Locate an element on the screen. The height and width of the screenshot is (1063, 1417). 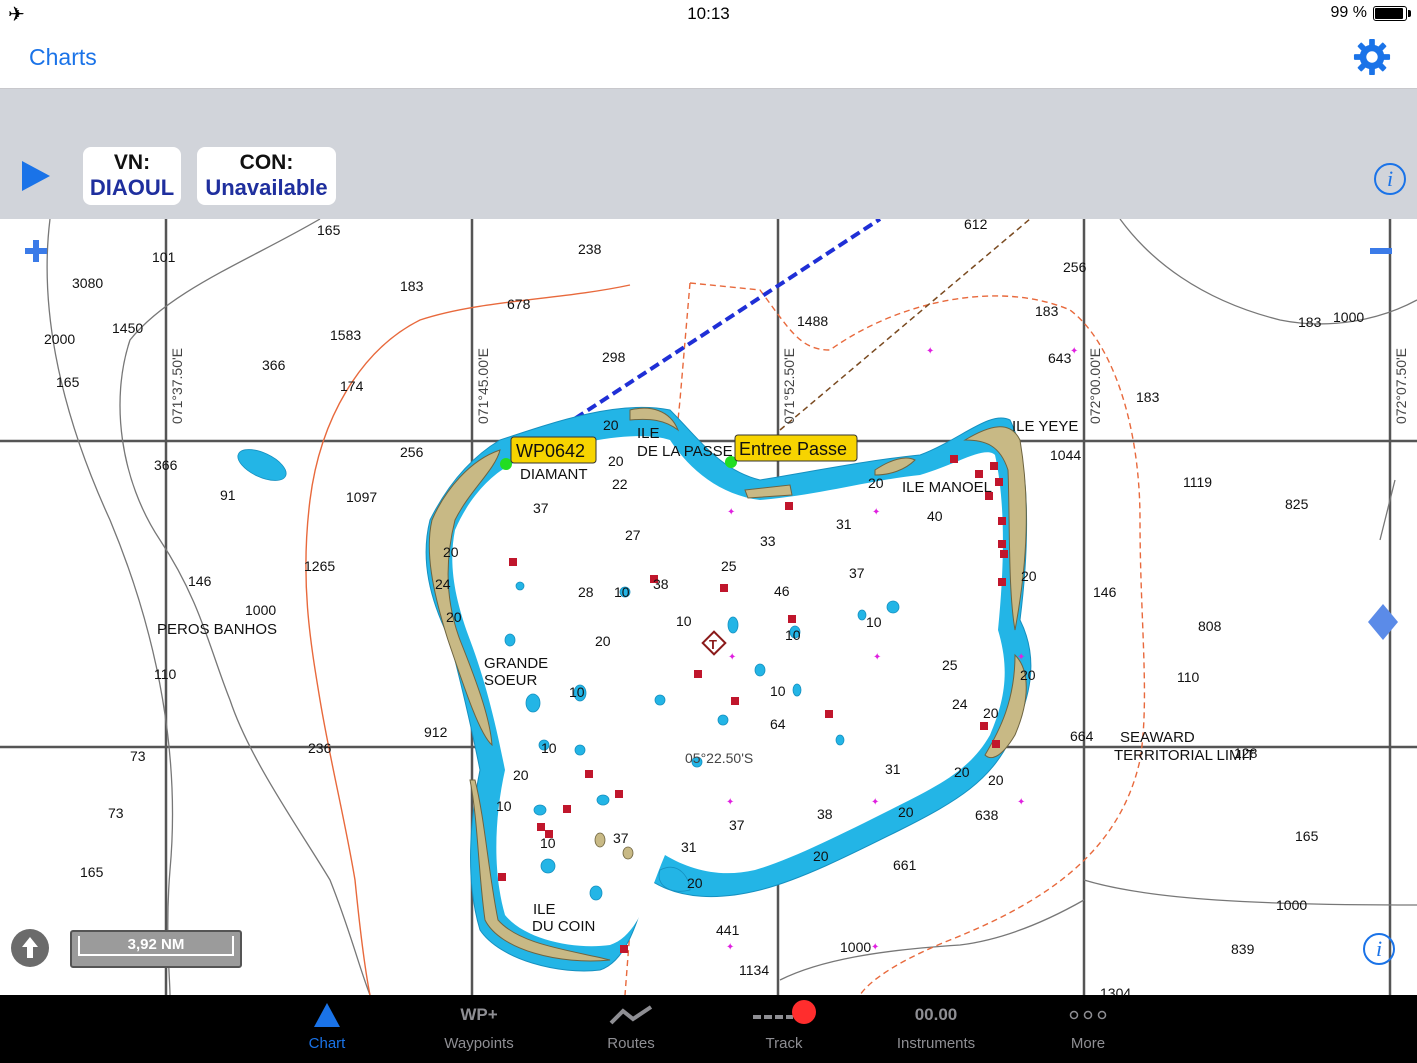
svg-text: DIAMANT is located at coordinates (554, 474).